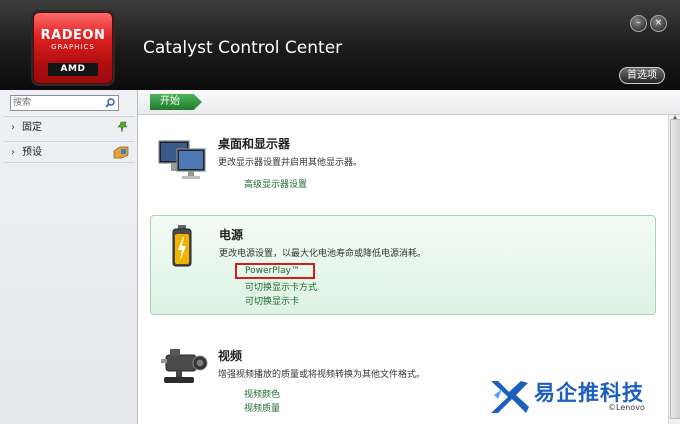 The width and height of the screenshot is (680, 424). Describe the element at coordinates (73, 69) in the screenshot. I see `logo-line-3: AMD` at that location.